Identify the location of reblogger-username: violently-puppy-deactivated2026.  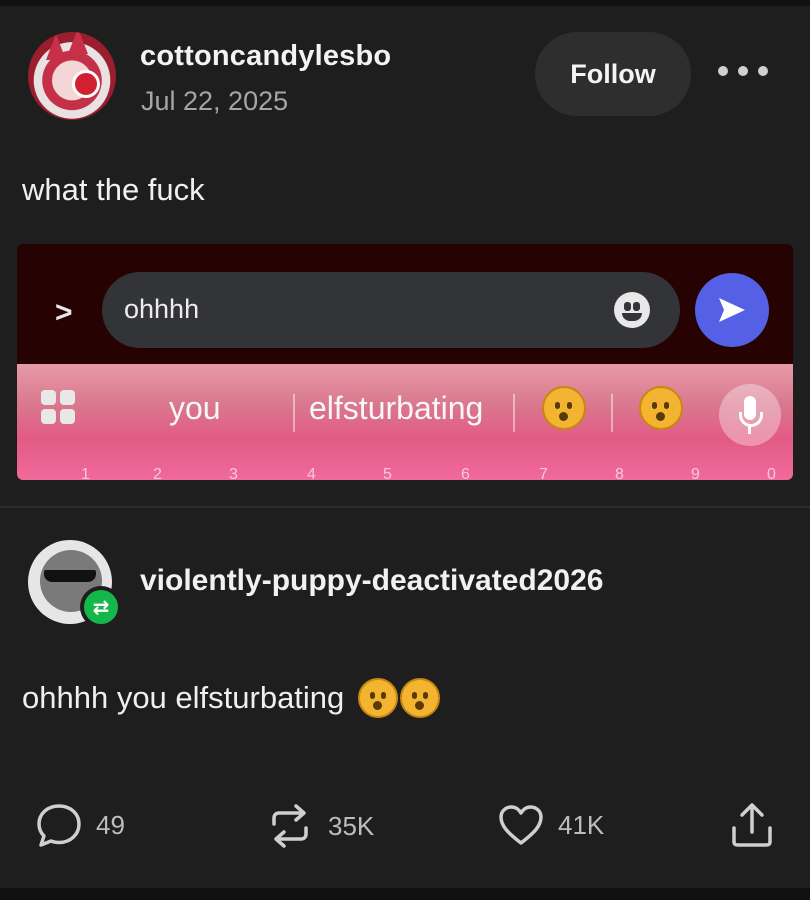
(371, 581).